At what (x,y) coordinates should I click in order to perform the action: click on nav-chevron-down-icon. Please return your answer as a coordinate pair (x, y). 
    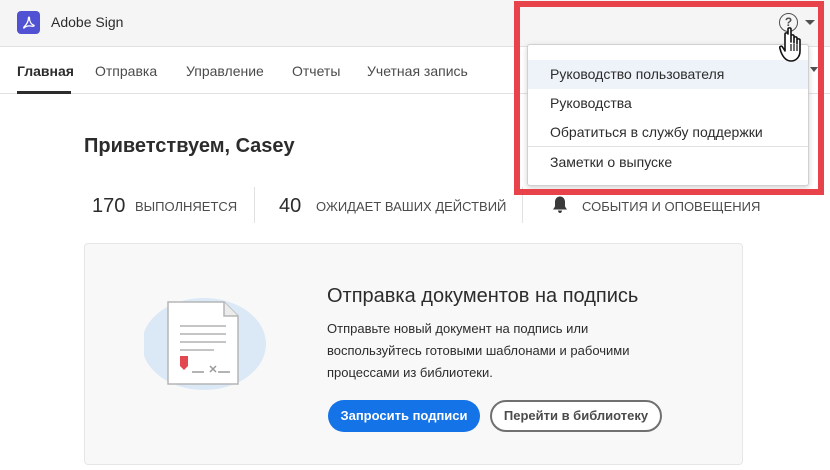
    Looking at the image, I should click on (814, 69).